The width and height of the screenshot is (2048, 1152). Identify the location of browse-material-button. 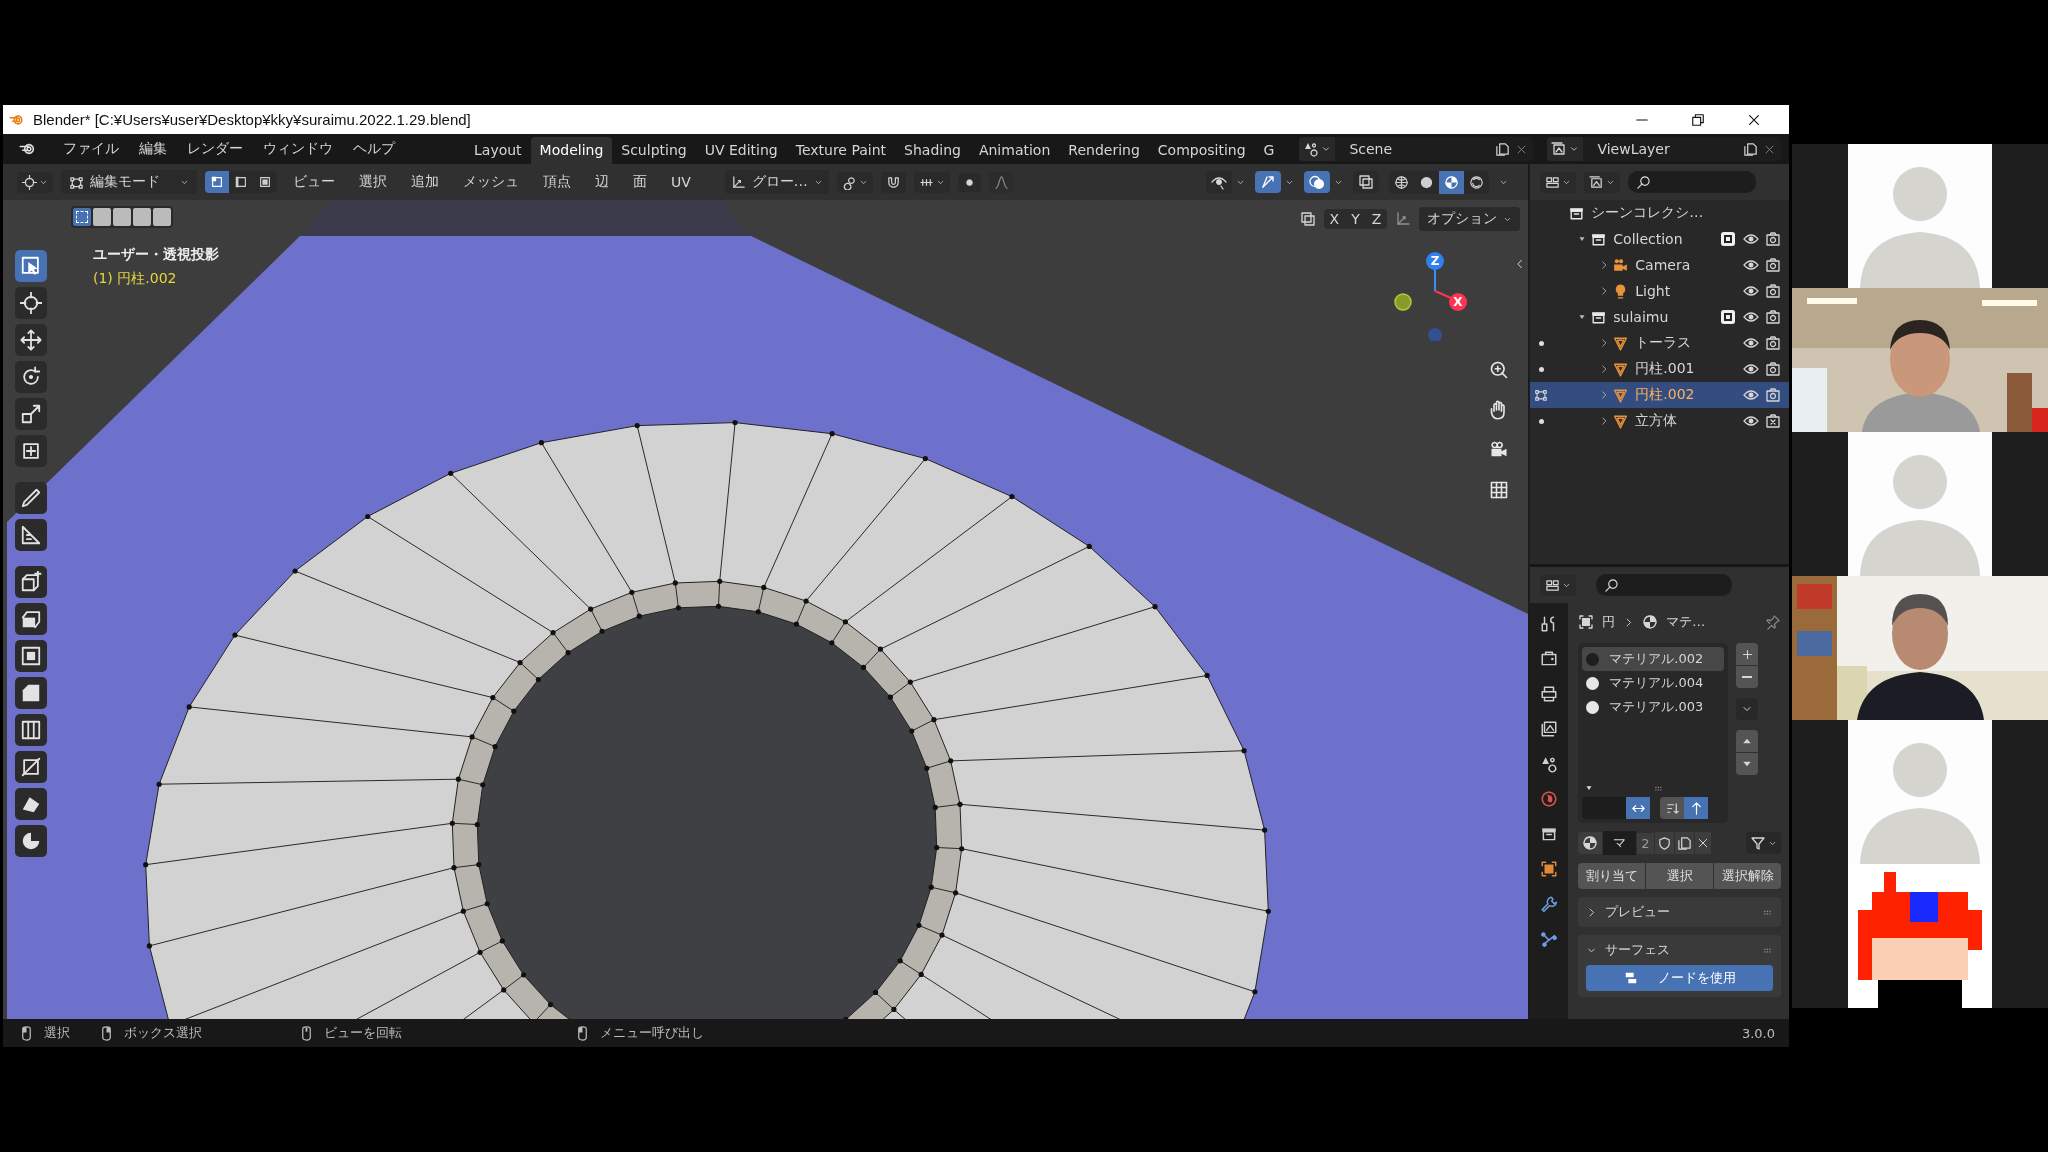
(1590, 843).